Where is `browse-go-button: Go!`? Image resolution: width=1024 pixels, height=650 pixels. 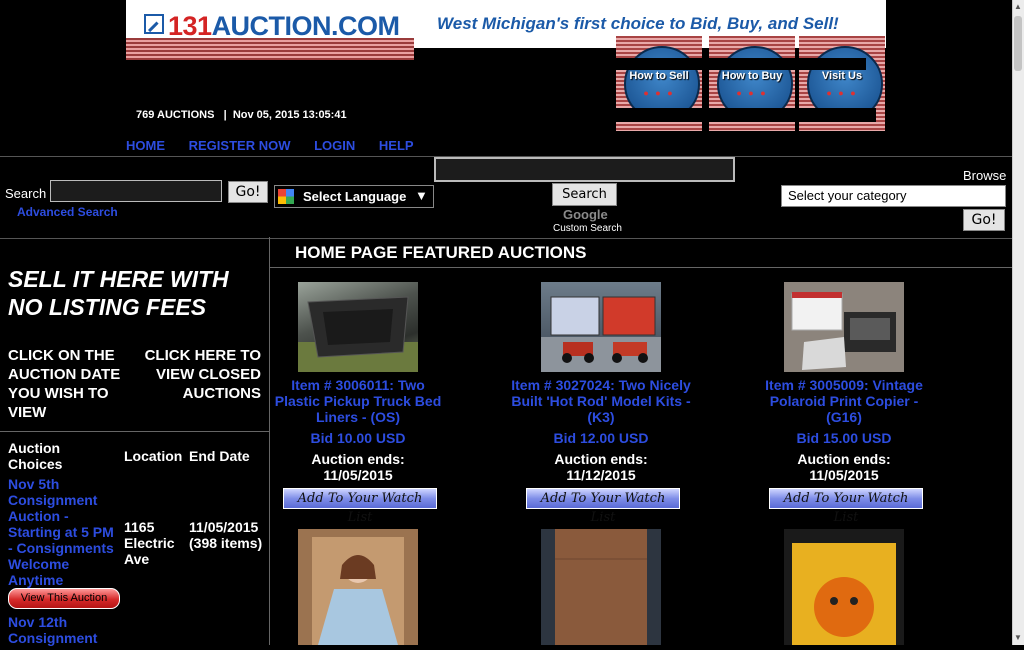
browse-go-button: Go! is located at coordinates (984, 220).